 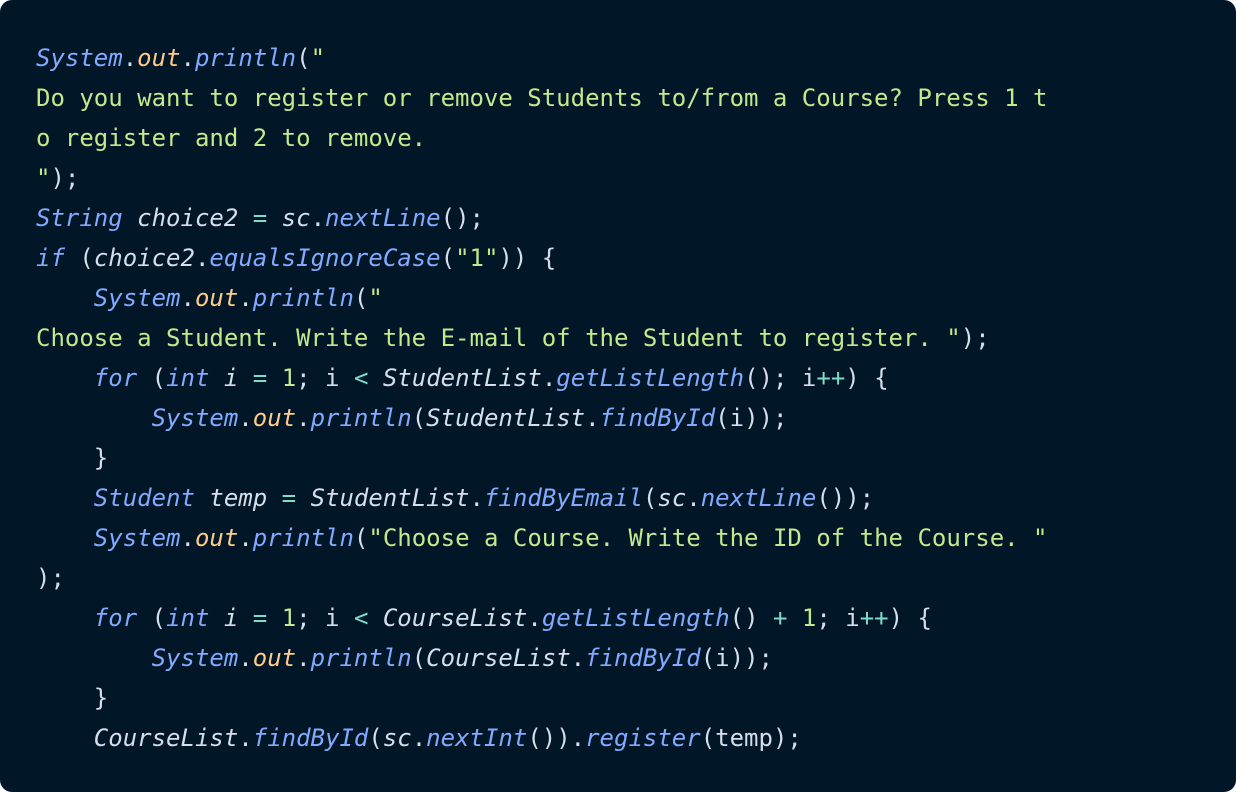 What do you see at coordinates (643, 738) in the screenshot?
I see `code-token: register` at bounding box center [643, 738].